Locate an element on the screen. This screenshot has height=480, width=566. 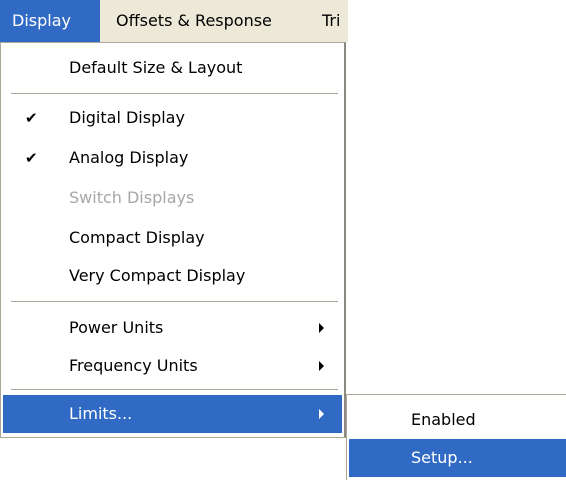
menu-item-label: Very Compact Display is located at coordinates (157, 275).